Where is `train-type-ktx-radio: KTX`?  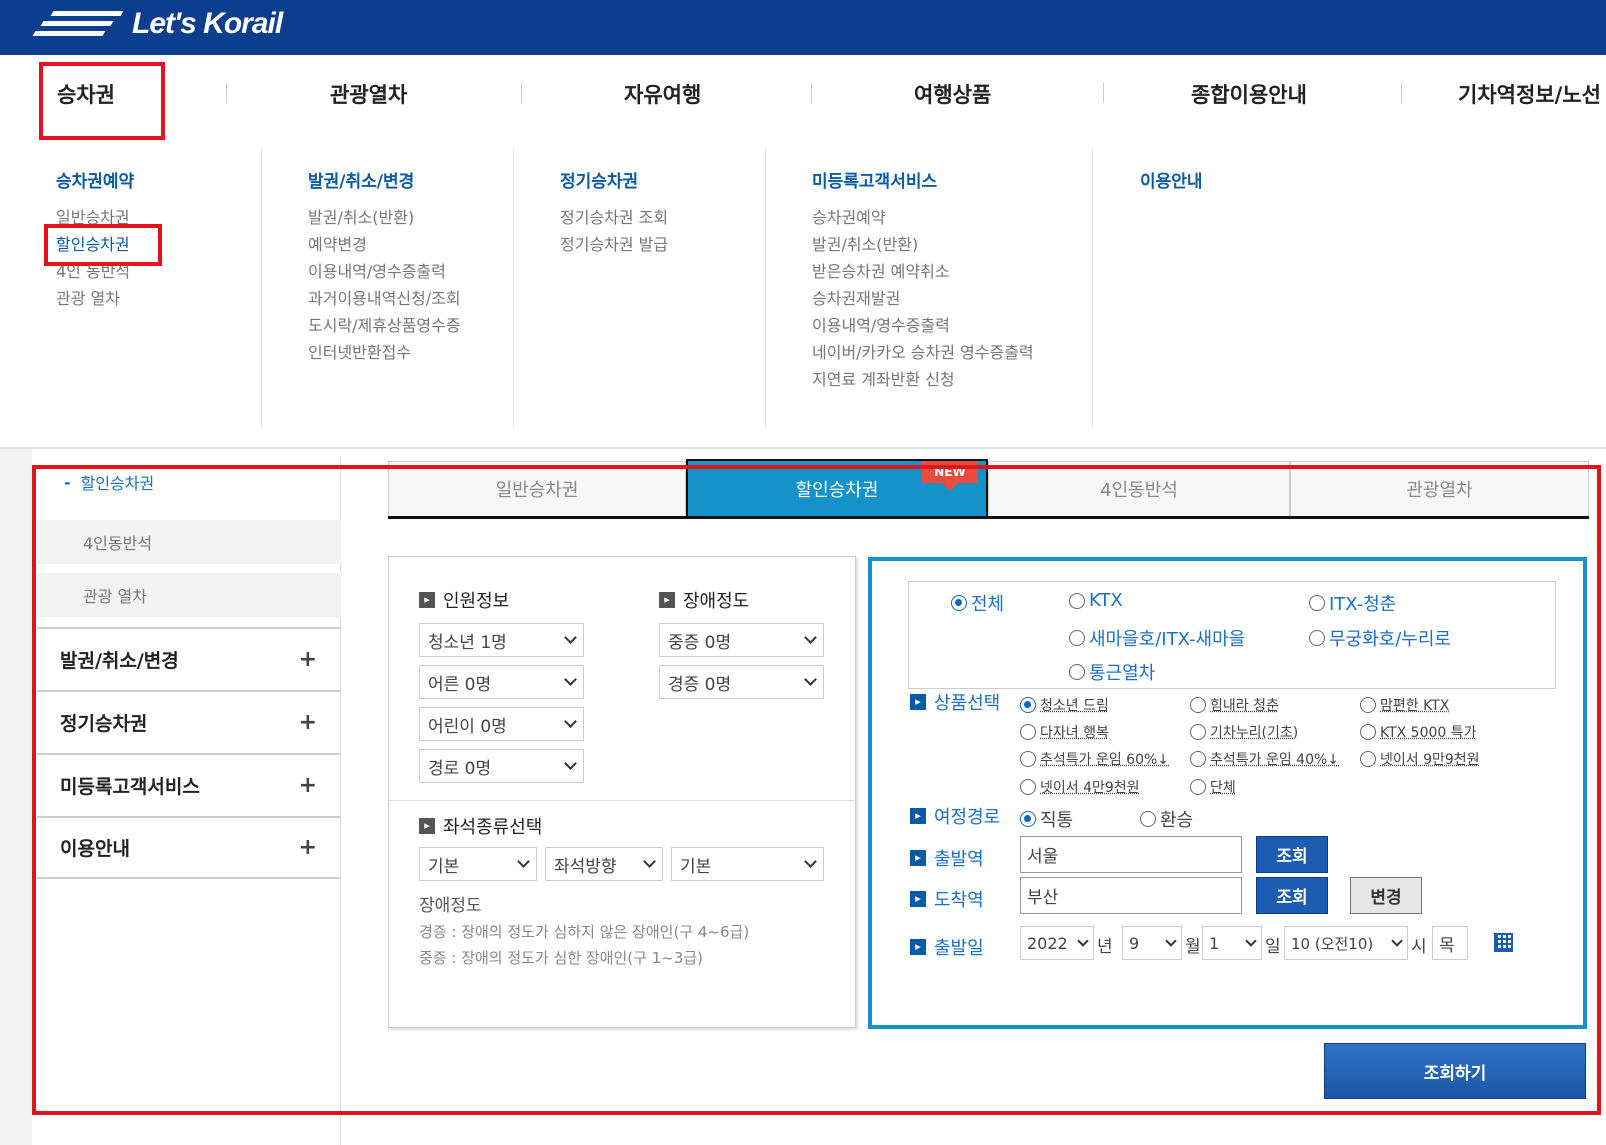
train-type-ktx-radio: KTX is located at coordinates (1096, 600).